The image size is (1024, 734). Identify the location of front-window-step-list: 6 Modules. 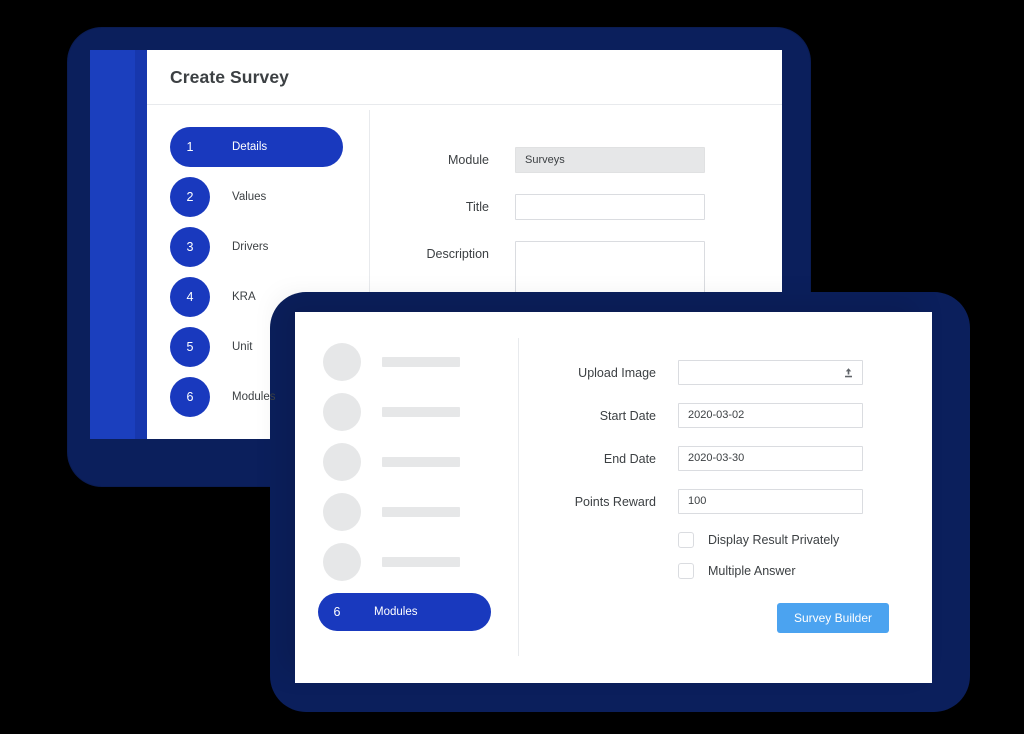
(406, 497).